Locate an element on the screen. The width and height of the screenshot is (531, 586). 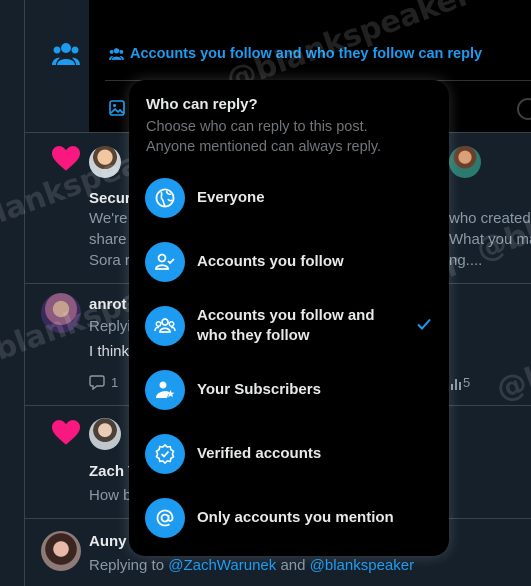
view-count: 5 is located at coordinates (467, 382).